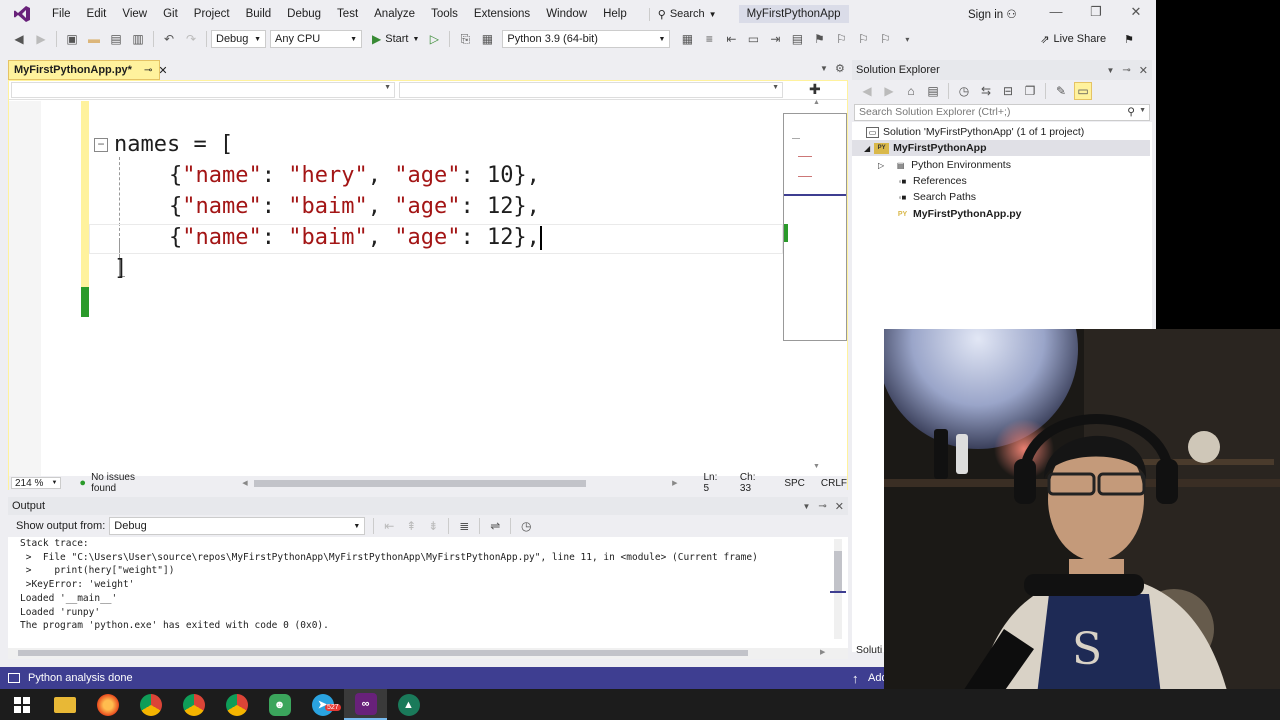 The width and height of the screenshot is (1280, 720). I want to click on indent-icon: ⇥, so click(775, 39).